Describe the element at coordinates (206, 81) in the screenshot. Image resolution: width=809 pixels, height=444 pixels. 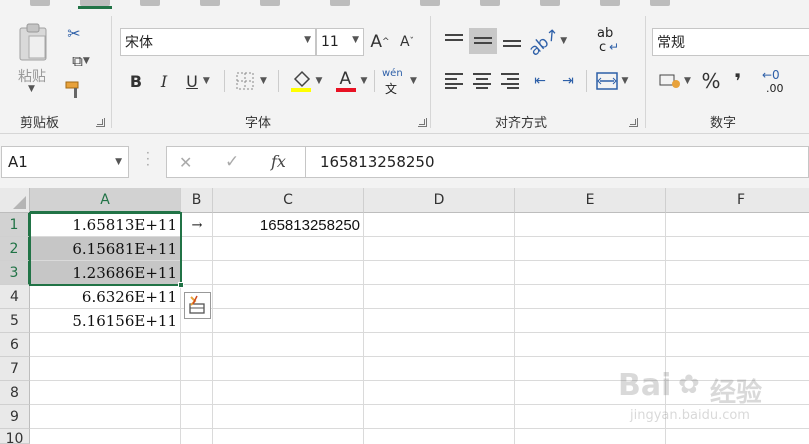
I see `underline-dropdown-icon: ▼` at that location.